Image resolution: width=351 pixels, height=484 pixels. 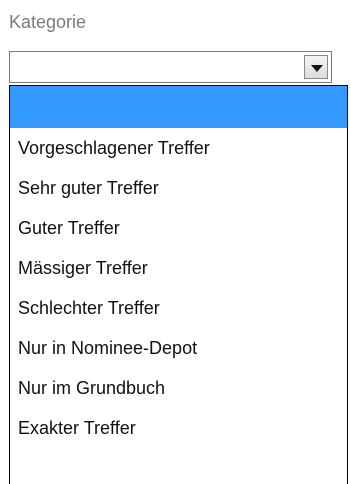 I want to click on option-sehr-guter-treffer: Sehr guter Treffer, so click(x=178, y=188).